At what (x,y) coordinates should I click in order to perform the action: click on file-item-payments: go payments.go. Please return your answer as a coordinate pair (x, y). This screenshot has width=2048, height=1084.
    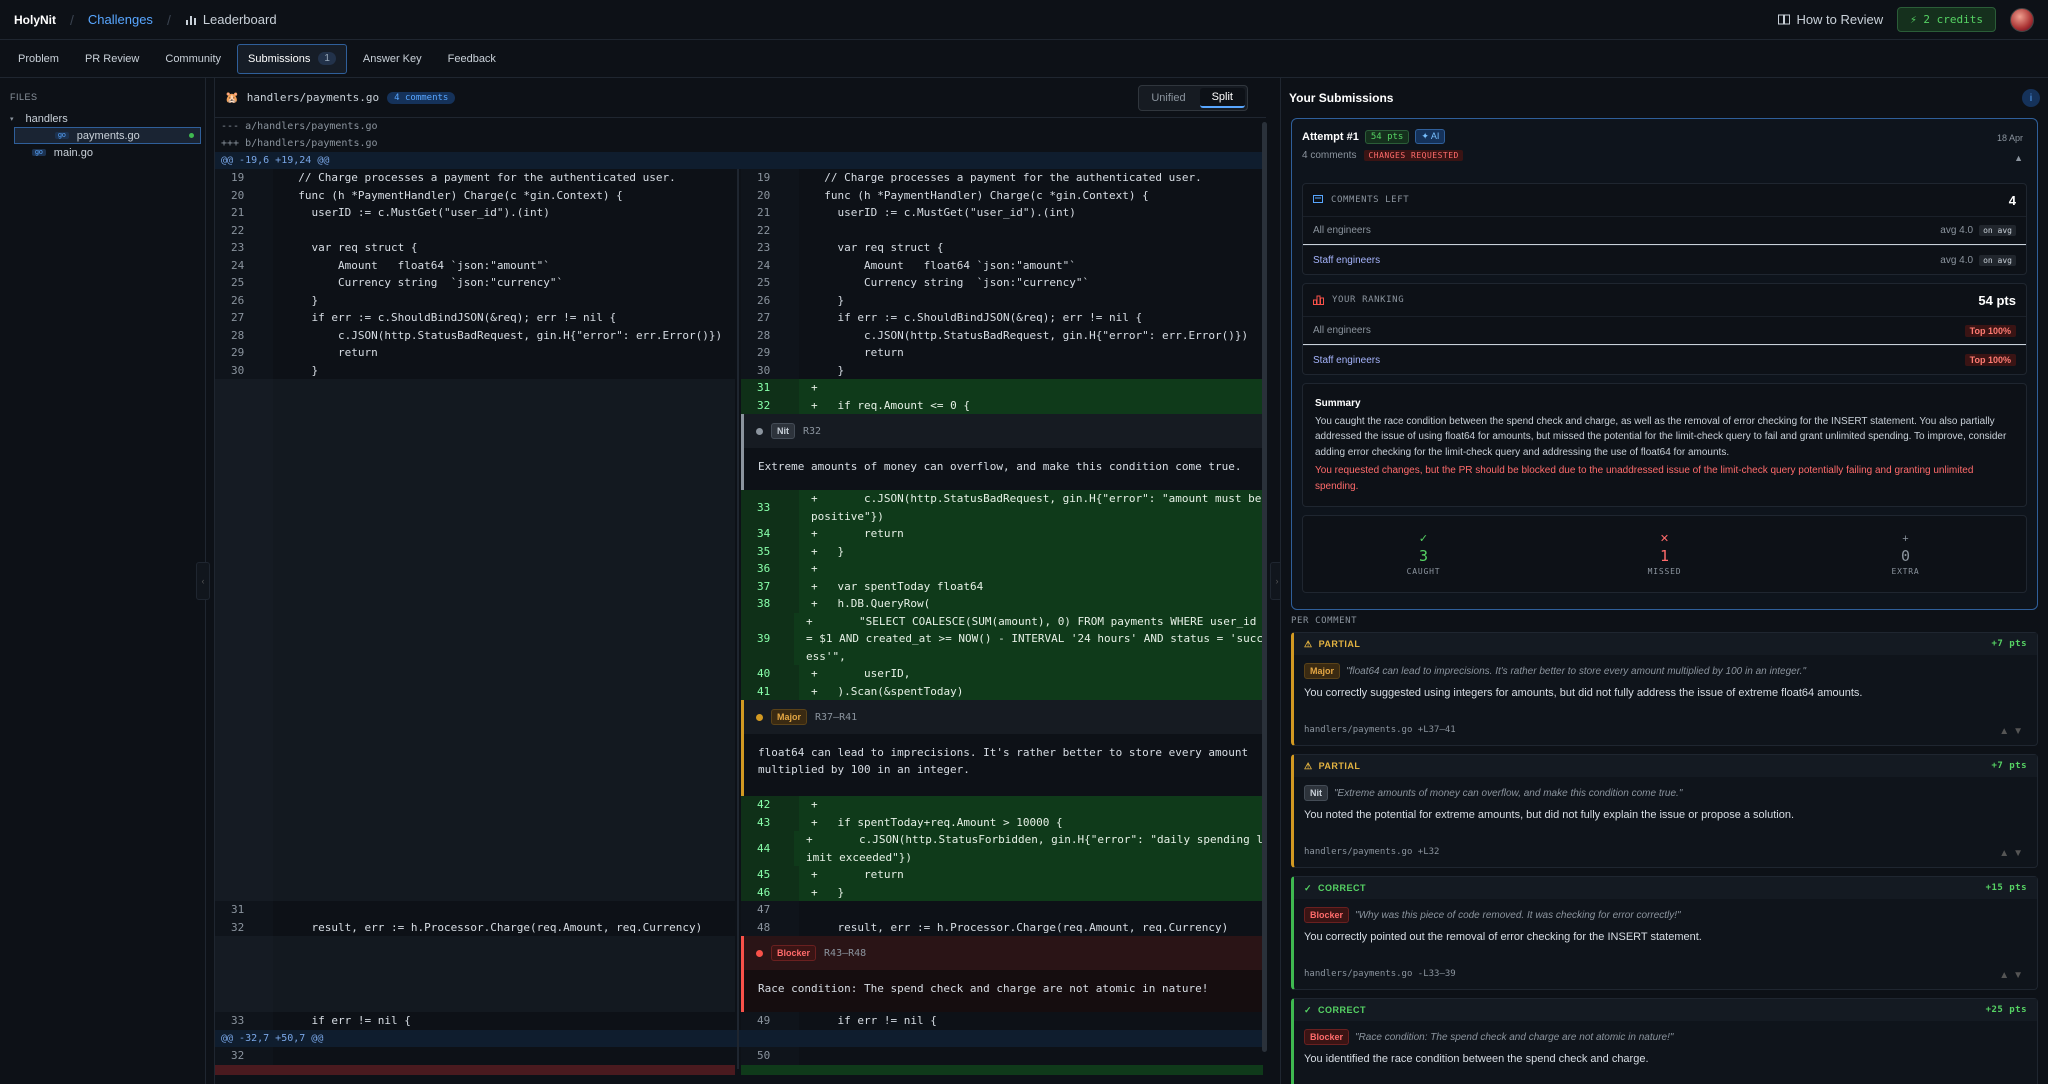
    Looking at the image, I should click on (107, 135).